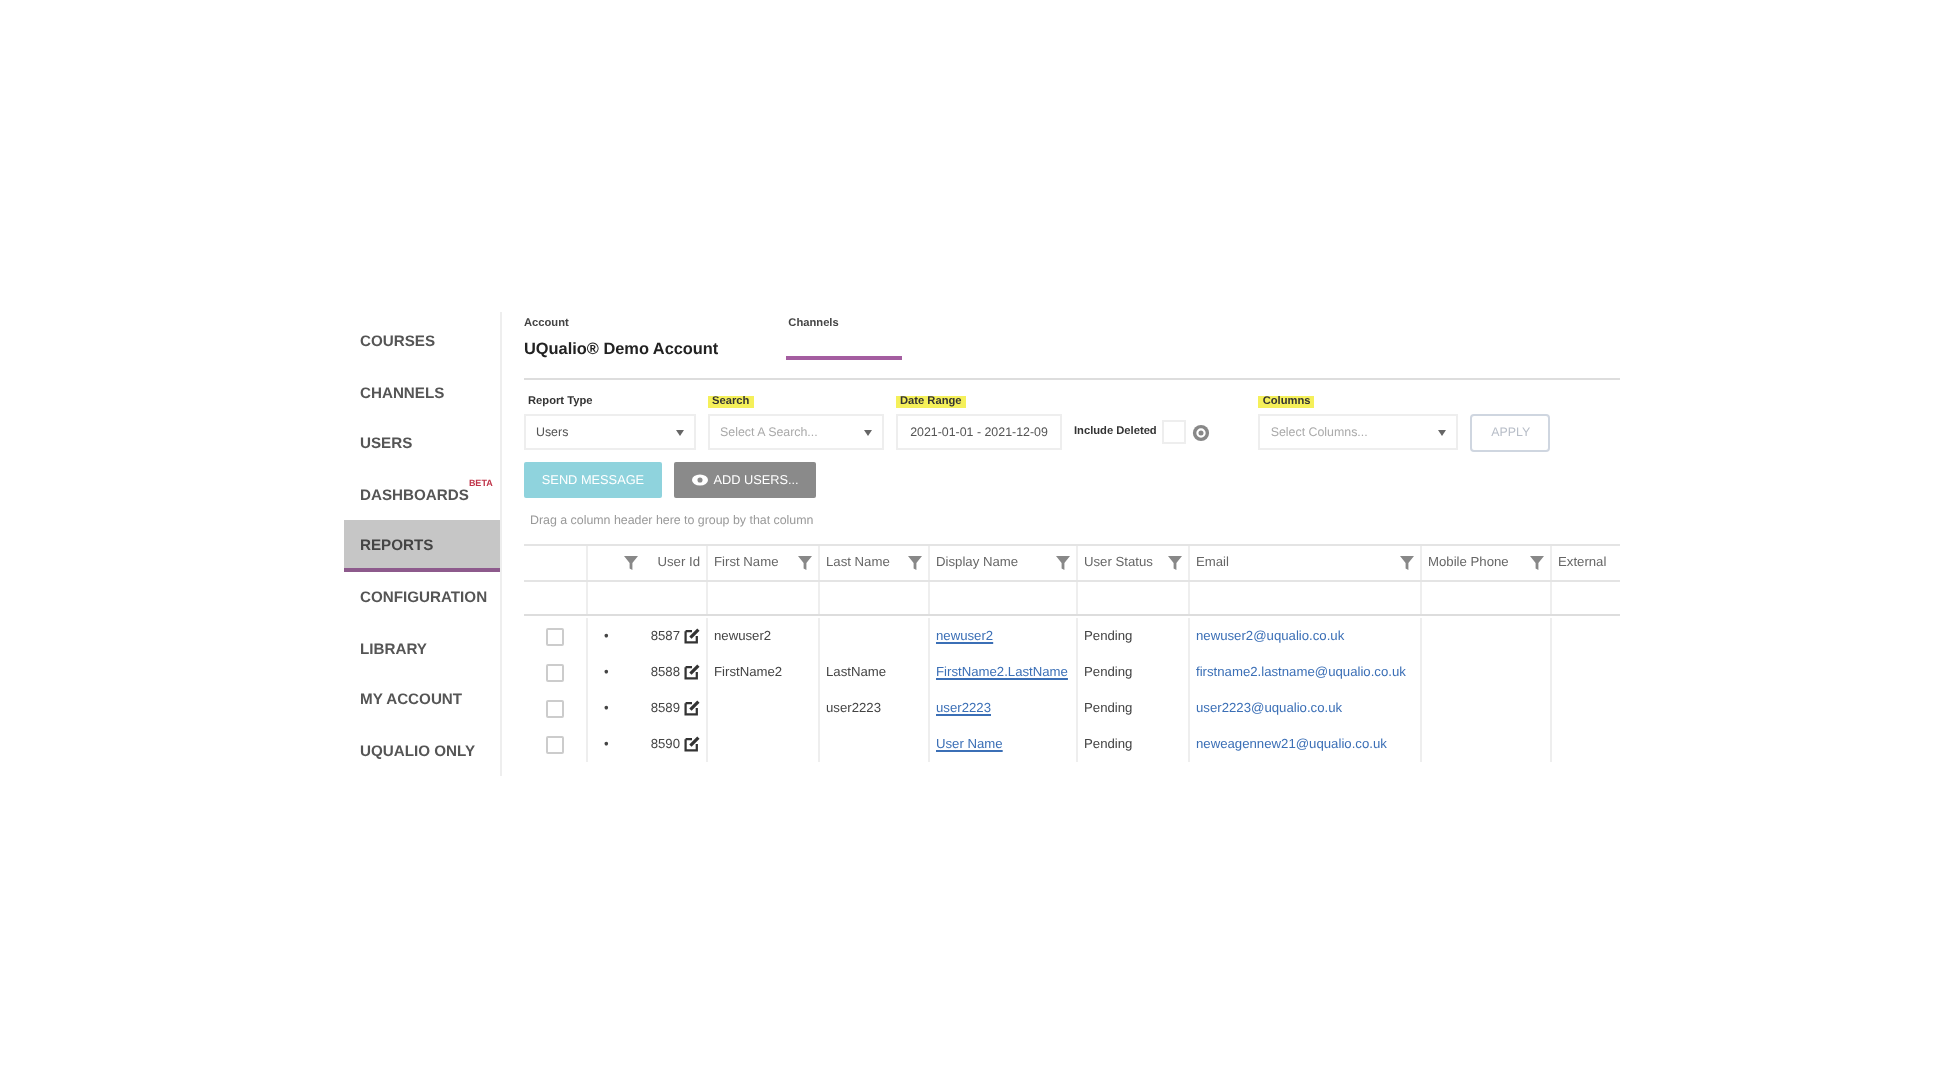 This screenshot has width=1946, height=1070. I want to click on help-icon, so click(1201, 432).